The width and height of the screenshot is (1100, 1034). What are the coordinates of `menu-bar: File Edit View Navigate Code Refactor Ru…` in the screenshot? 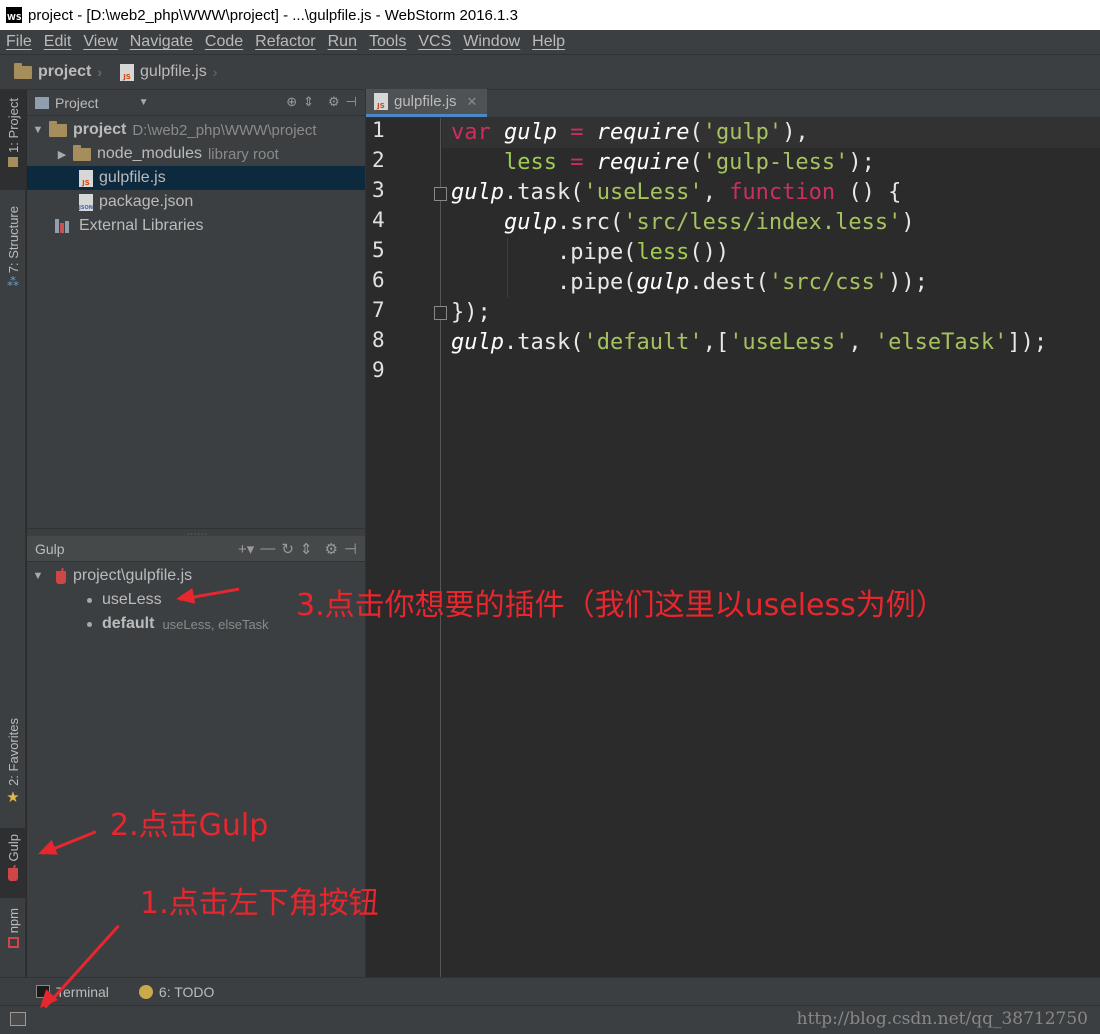 It's located at (550, 42).